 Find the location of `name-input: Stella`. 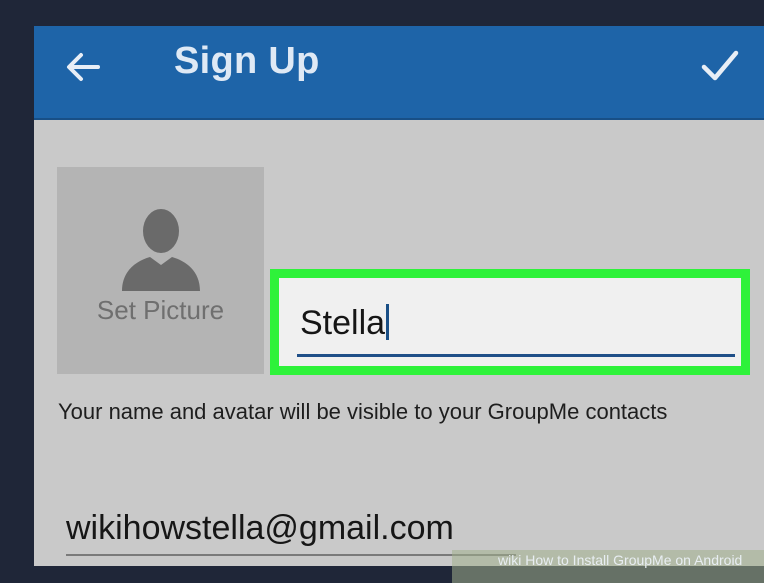

name-input: Stella is located at coordinates (517, 326).